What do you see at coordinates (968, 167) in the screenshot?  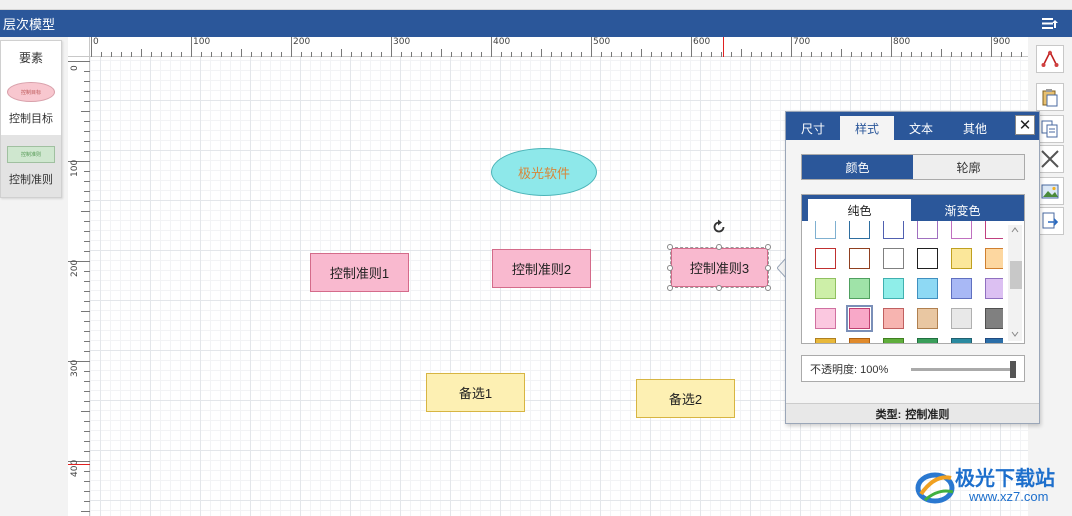 I see `outline-mode-button: 轮廓` at bounding box center [968, 167].